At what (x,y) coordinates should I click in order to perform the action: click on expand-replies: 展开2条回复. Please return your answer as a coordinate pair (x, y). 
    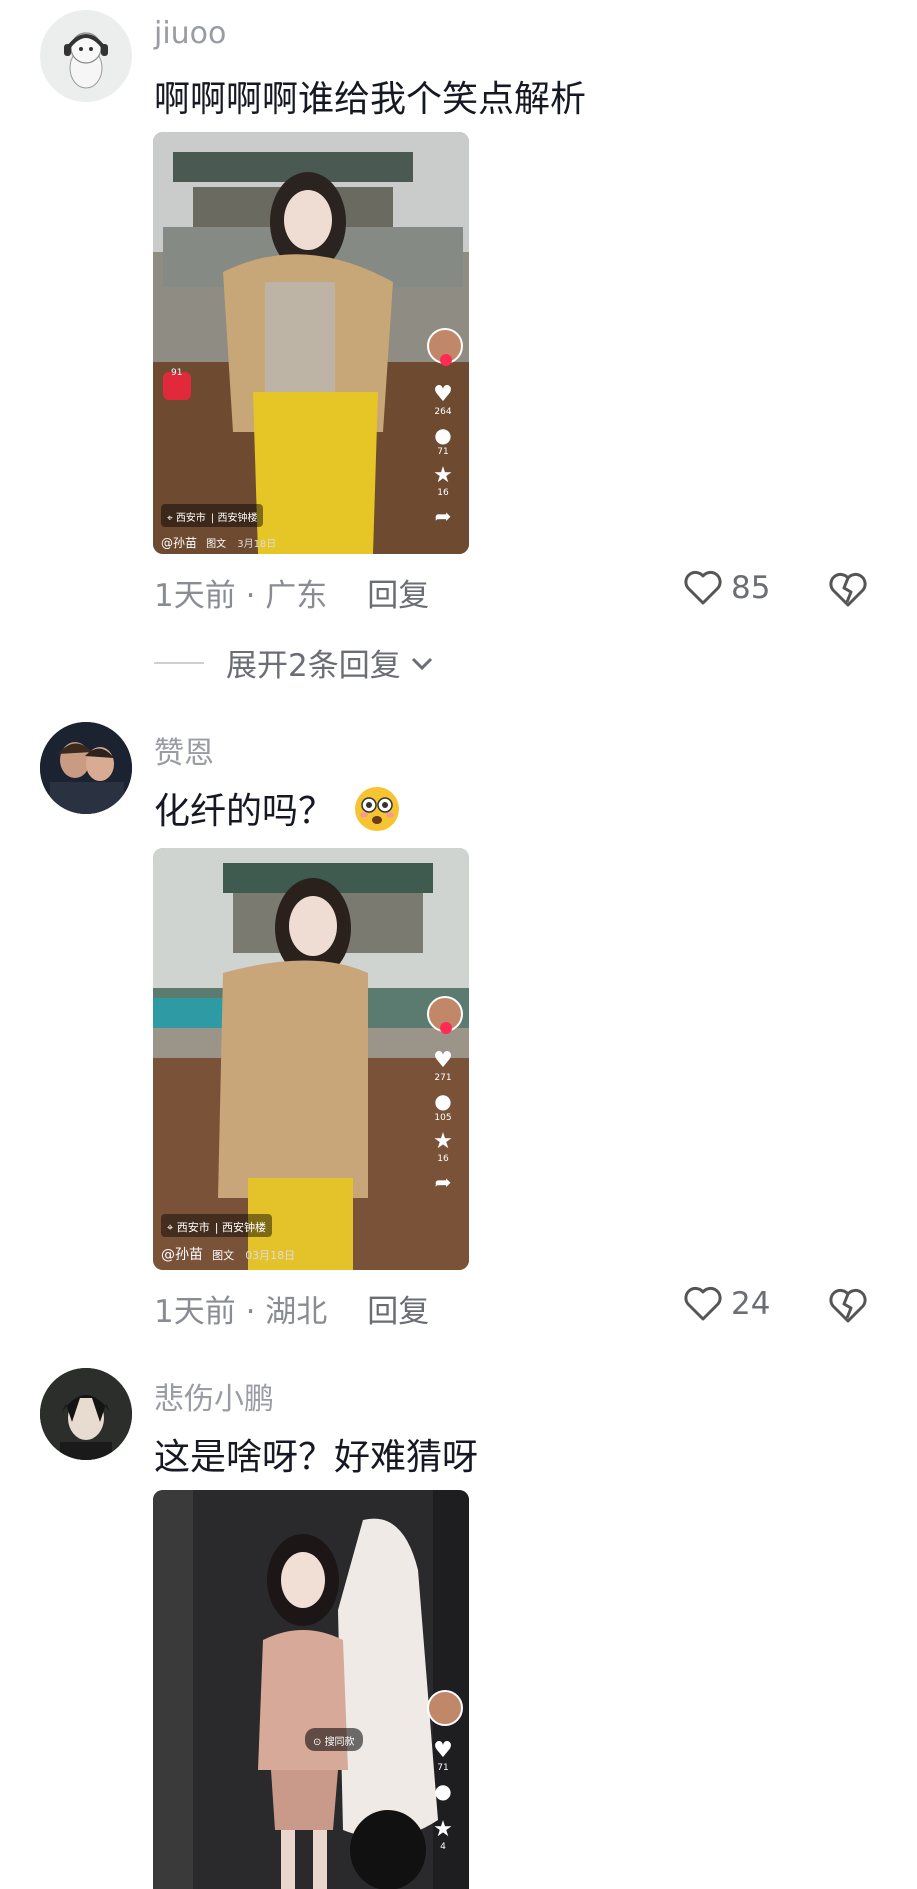
    Looking at the image, I should click on (295, 662).